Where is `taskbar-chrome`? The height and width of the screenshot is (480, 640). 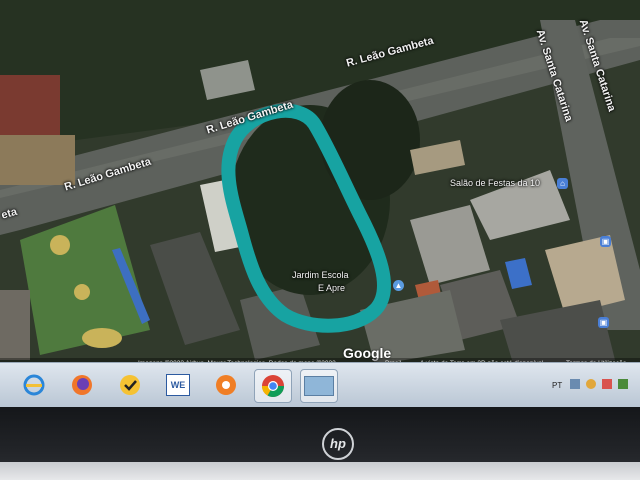
taskbar-chrome is located at coordinates (273, 386).